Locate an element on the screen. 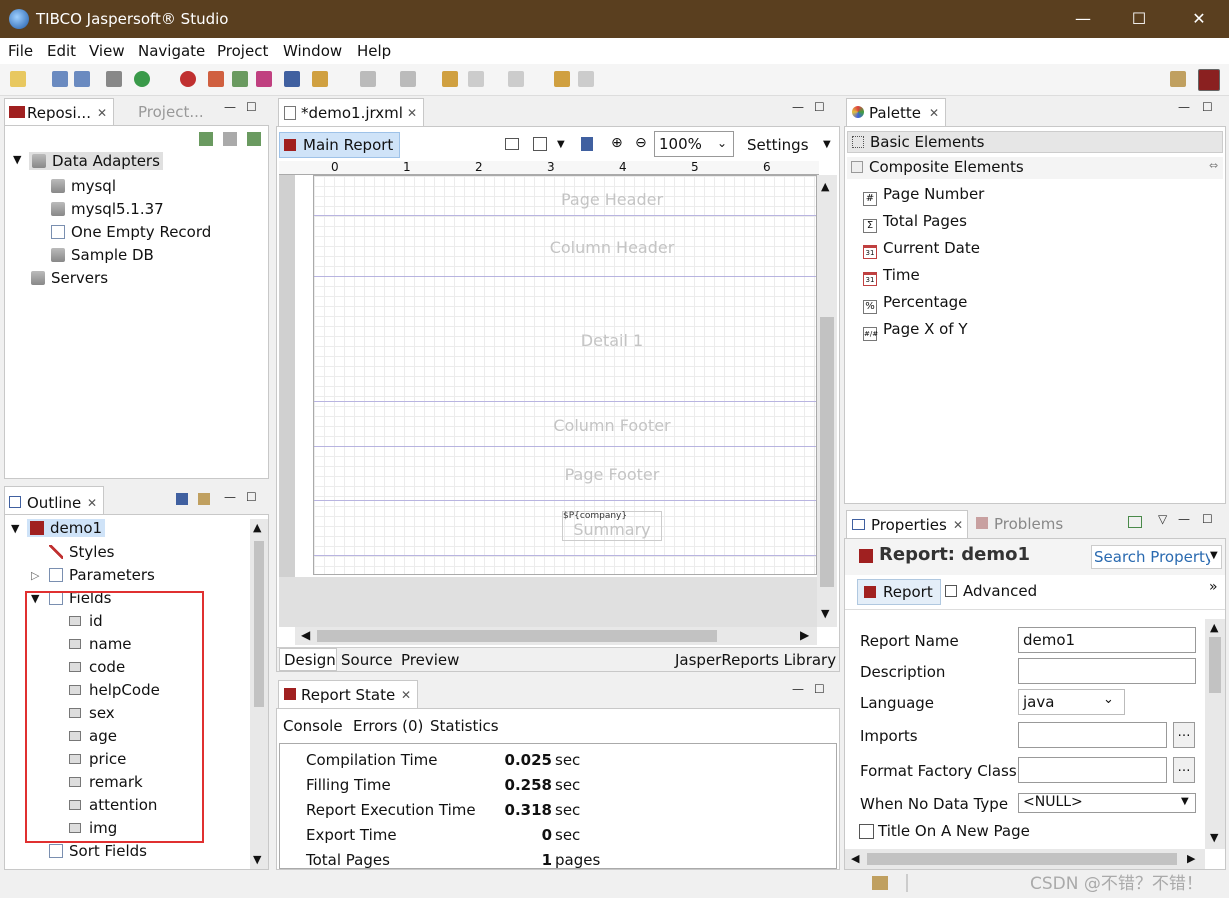 This screenshot has width=1229, height=898. palette-tab: Palette ✕ is located at coordinates (896, 112).